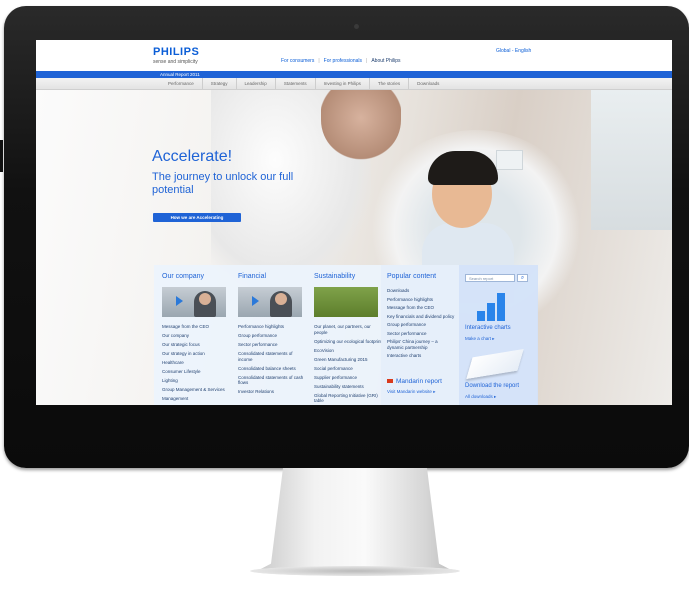 This screenshot has height=589, width=689. What do you see at coordinates (488, 328) in the screenshot?
I see `interactive-charts-title: Interactive charts` at bounding box center [488, 328].